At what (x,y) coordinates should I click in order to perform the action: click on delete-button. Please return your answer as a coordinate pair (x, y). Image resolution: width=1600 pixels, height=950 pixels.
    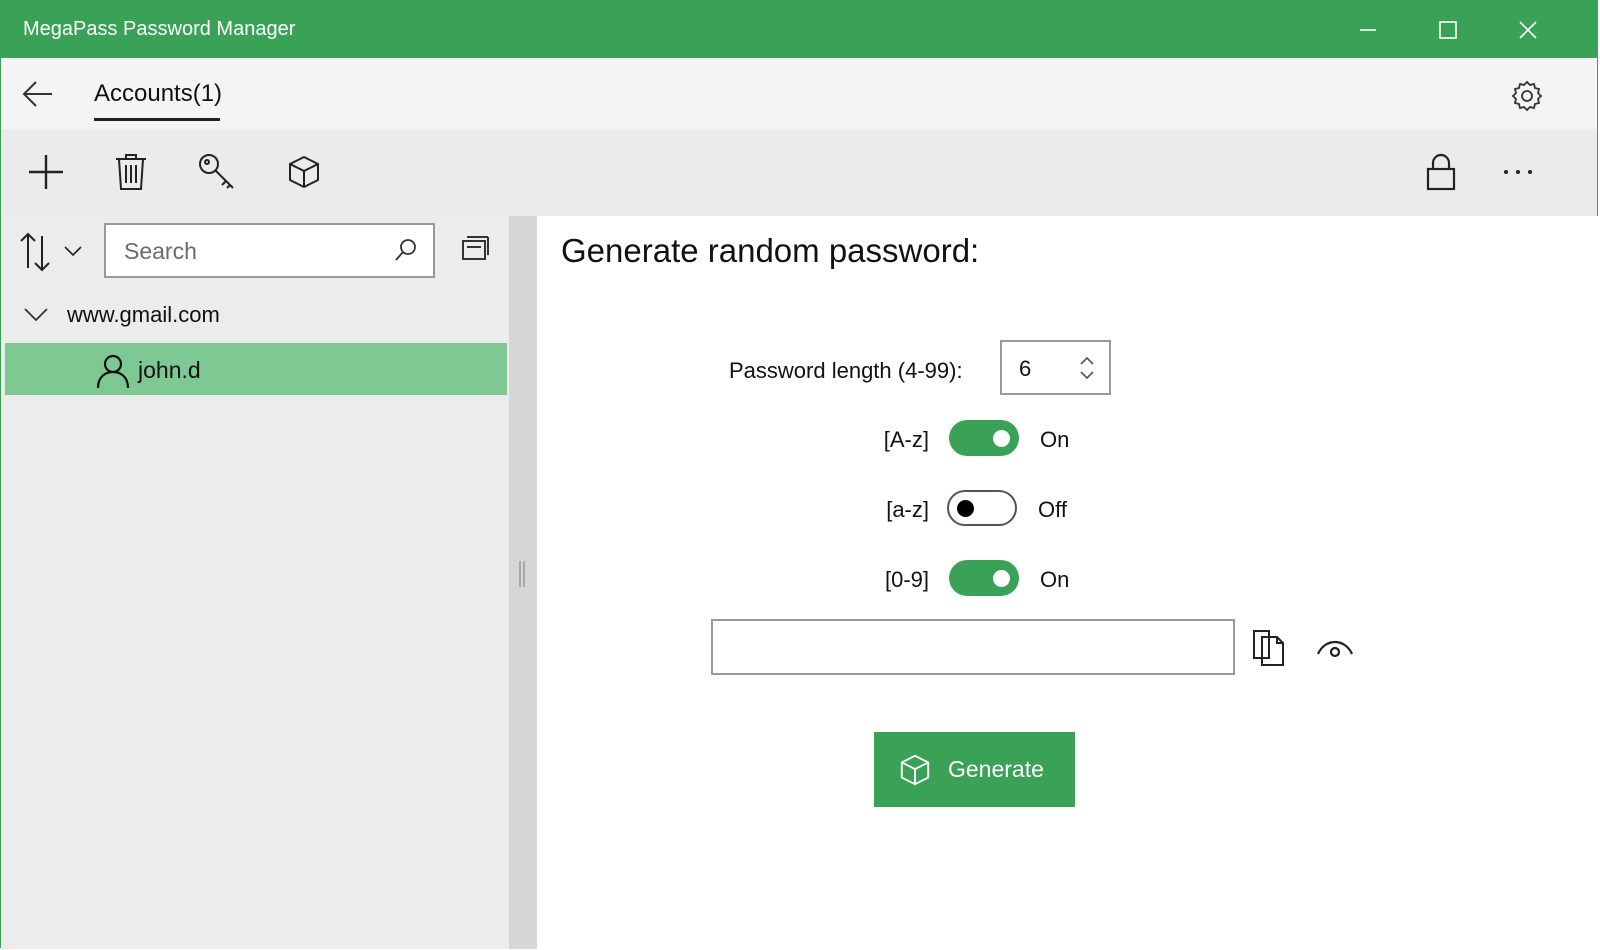
    Looking at the image, I should click on (131, 172).